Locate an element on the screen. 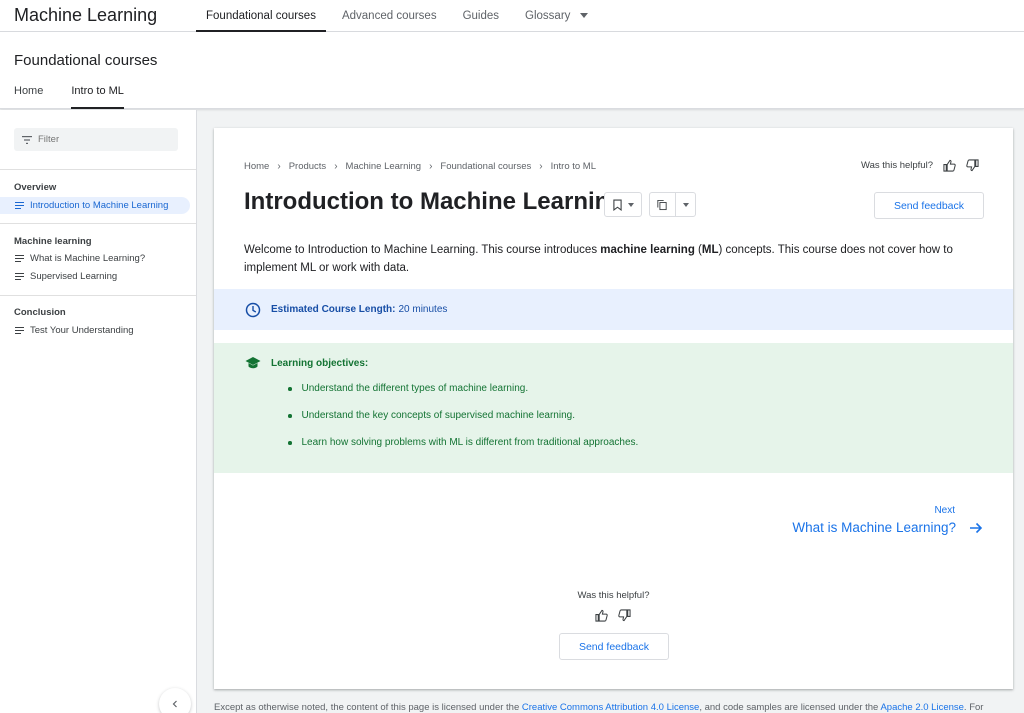 This screenshot has width=1024, height=713. collapse-sidebar-button is located at coordinates (175, 700).